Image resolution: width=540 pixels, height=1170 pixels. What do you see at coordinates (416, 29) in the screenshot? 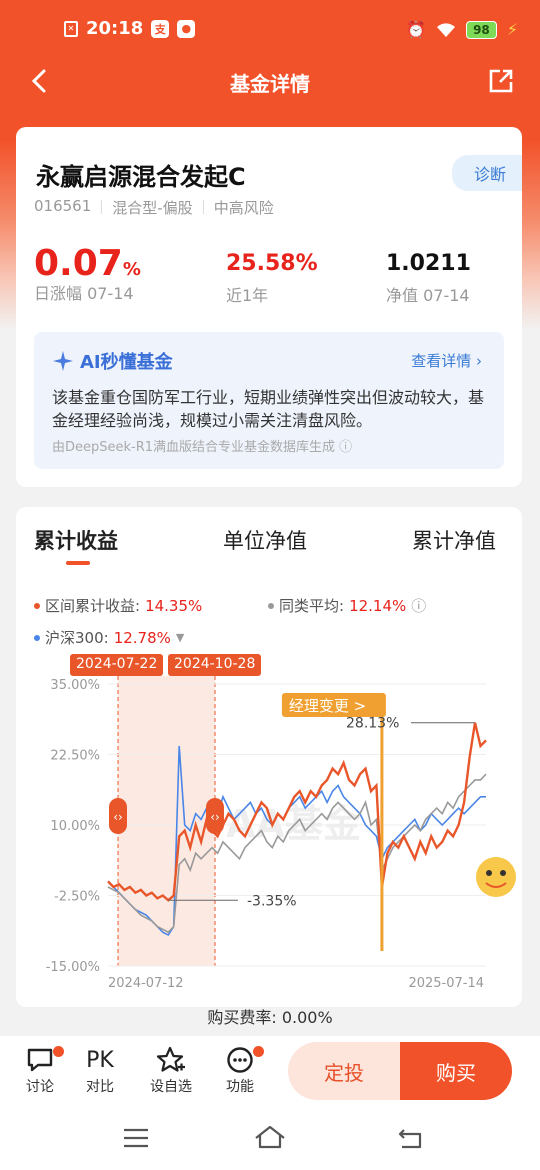
I see `alarm-icon: ⏰` at bounding box center [416, 29].